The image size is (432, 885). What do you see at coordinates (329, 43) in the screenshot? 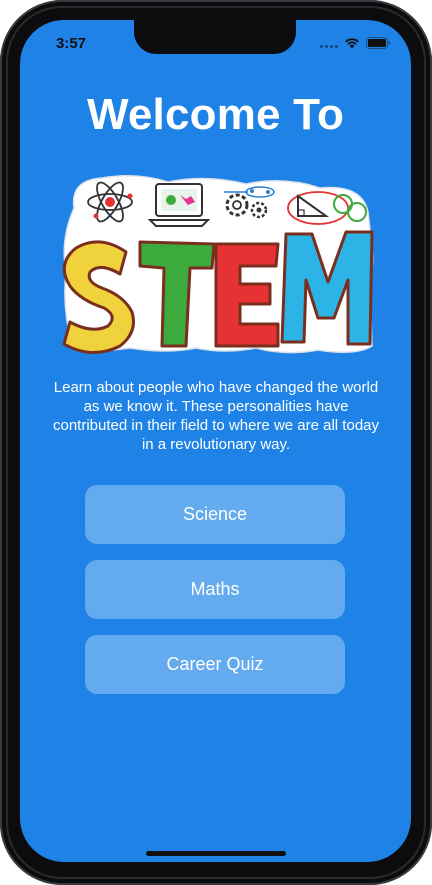
I see `signal-icon` at bounding box center [329, 43].